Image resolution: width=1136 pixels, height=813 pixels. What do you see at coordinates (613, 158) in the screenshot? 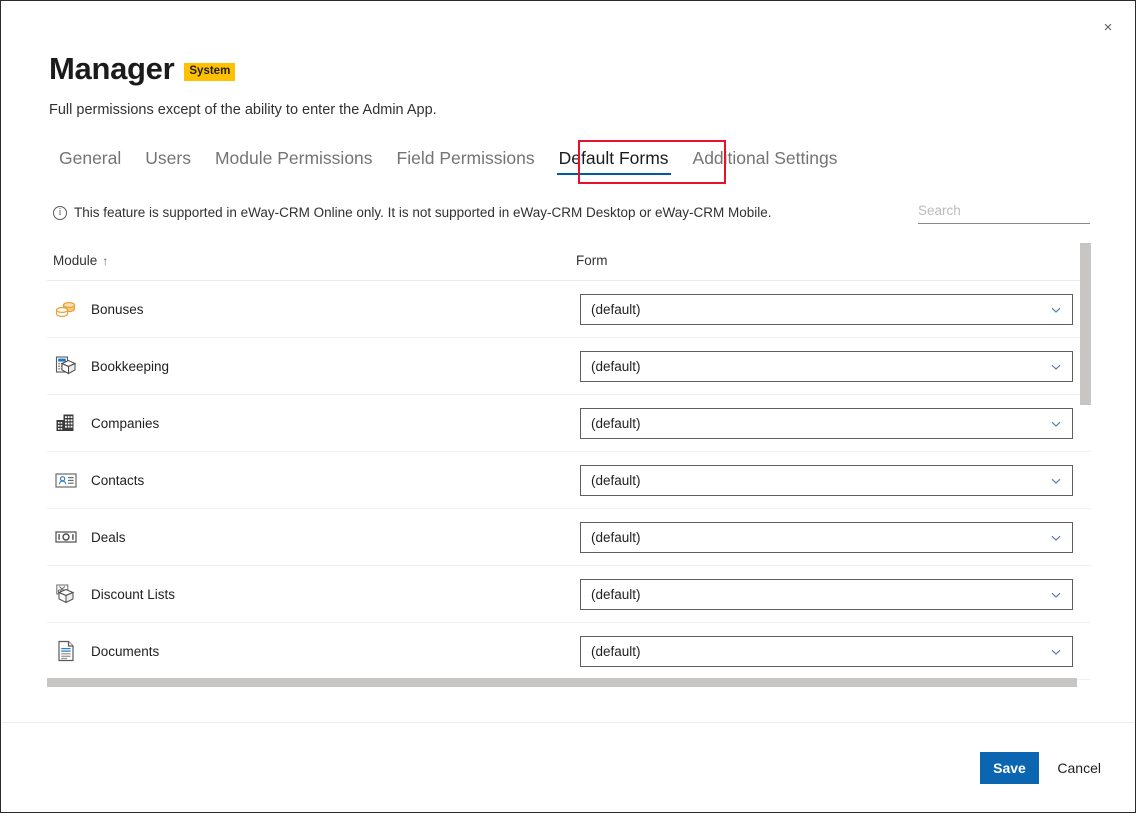
I see `tab-label: Default Forms` at bounding box center [613, 158].